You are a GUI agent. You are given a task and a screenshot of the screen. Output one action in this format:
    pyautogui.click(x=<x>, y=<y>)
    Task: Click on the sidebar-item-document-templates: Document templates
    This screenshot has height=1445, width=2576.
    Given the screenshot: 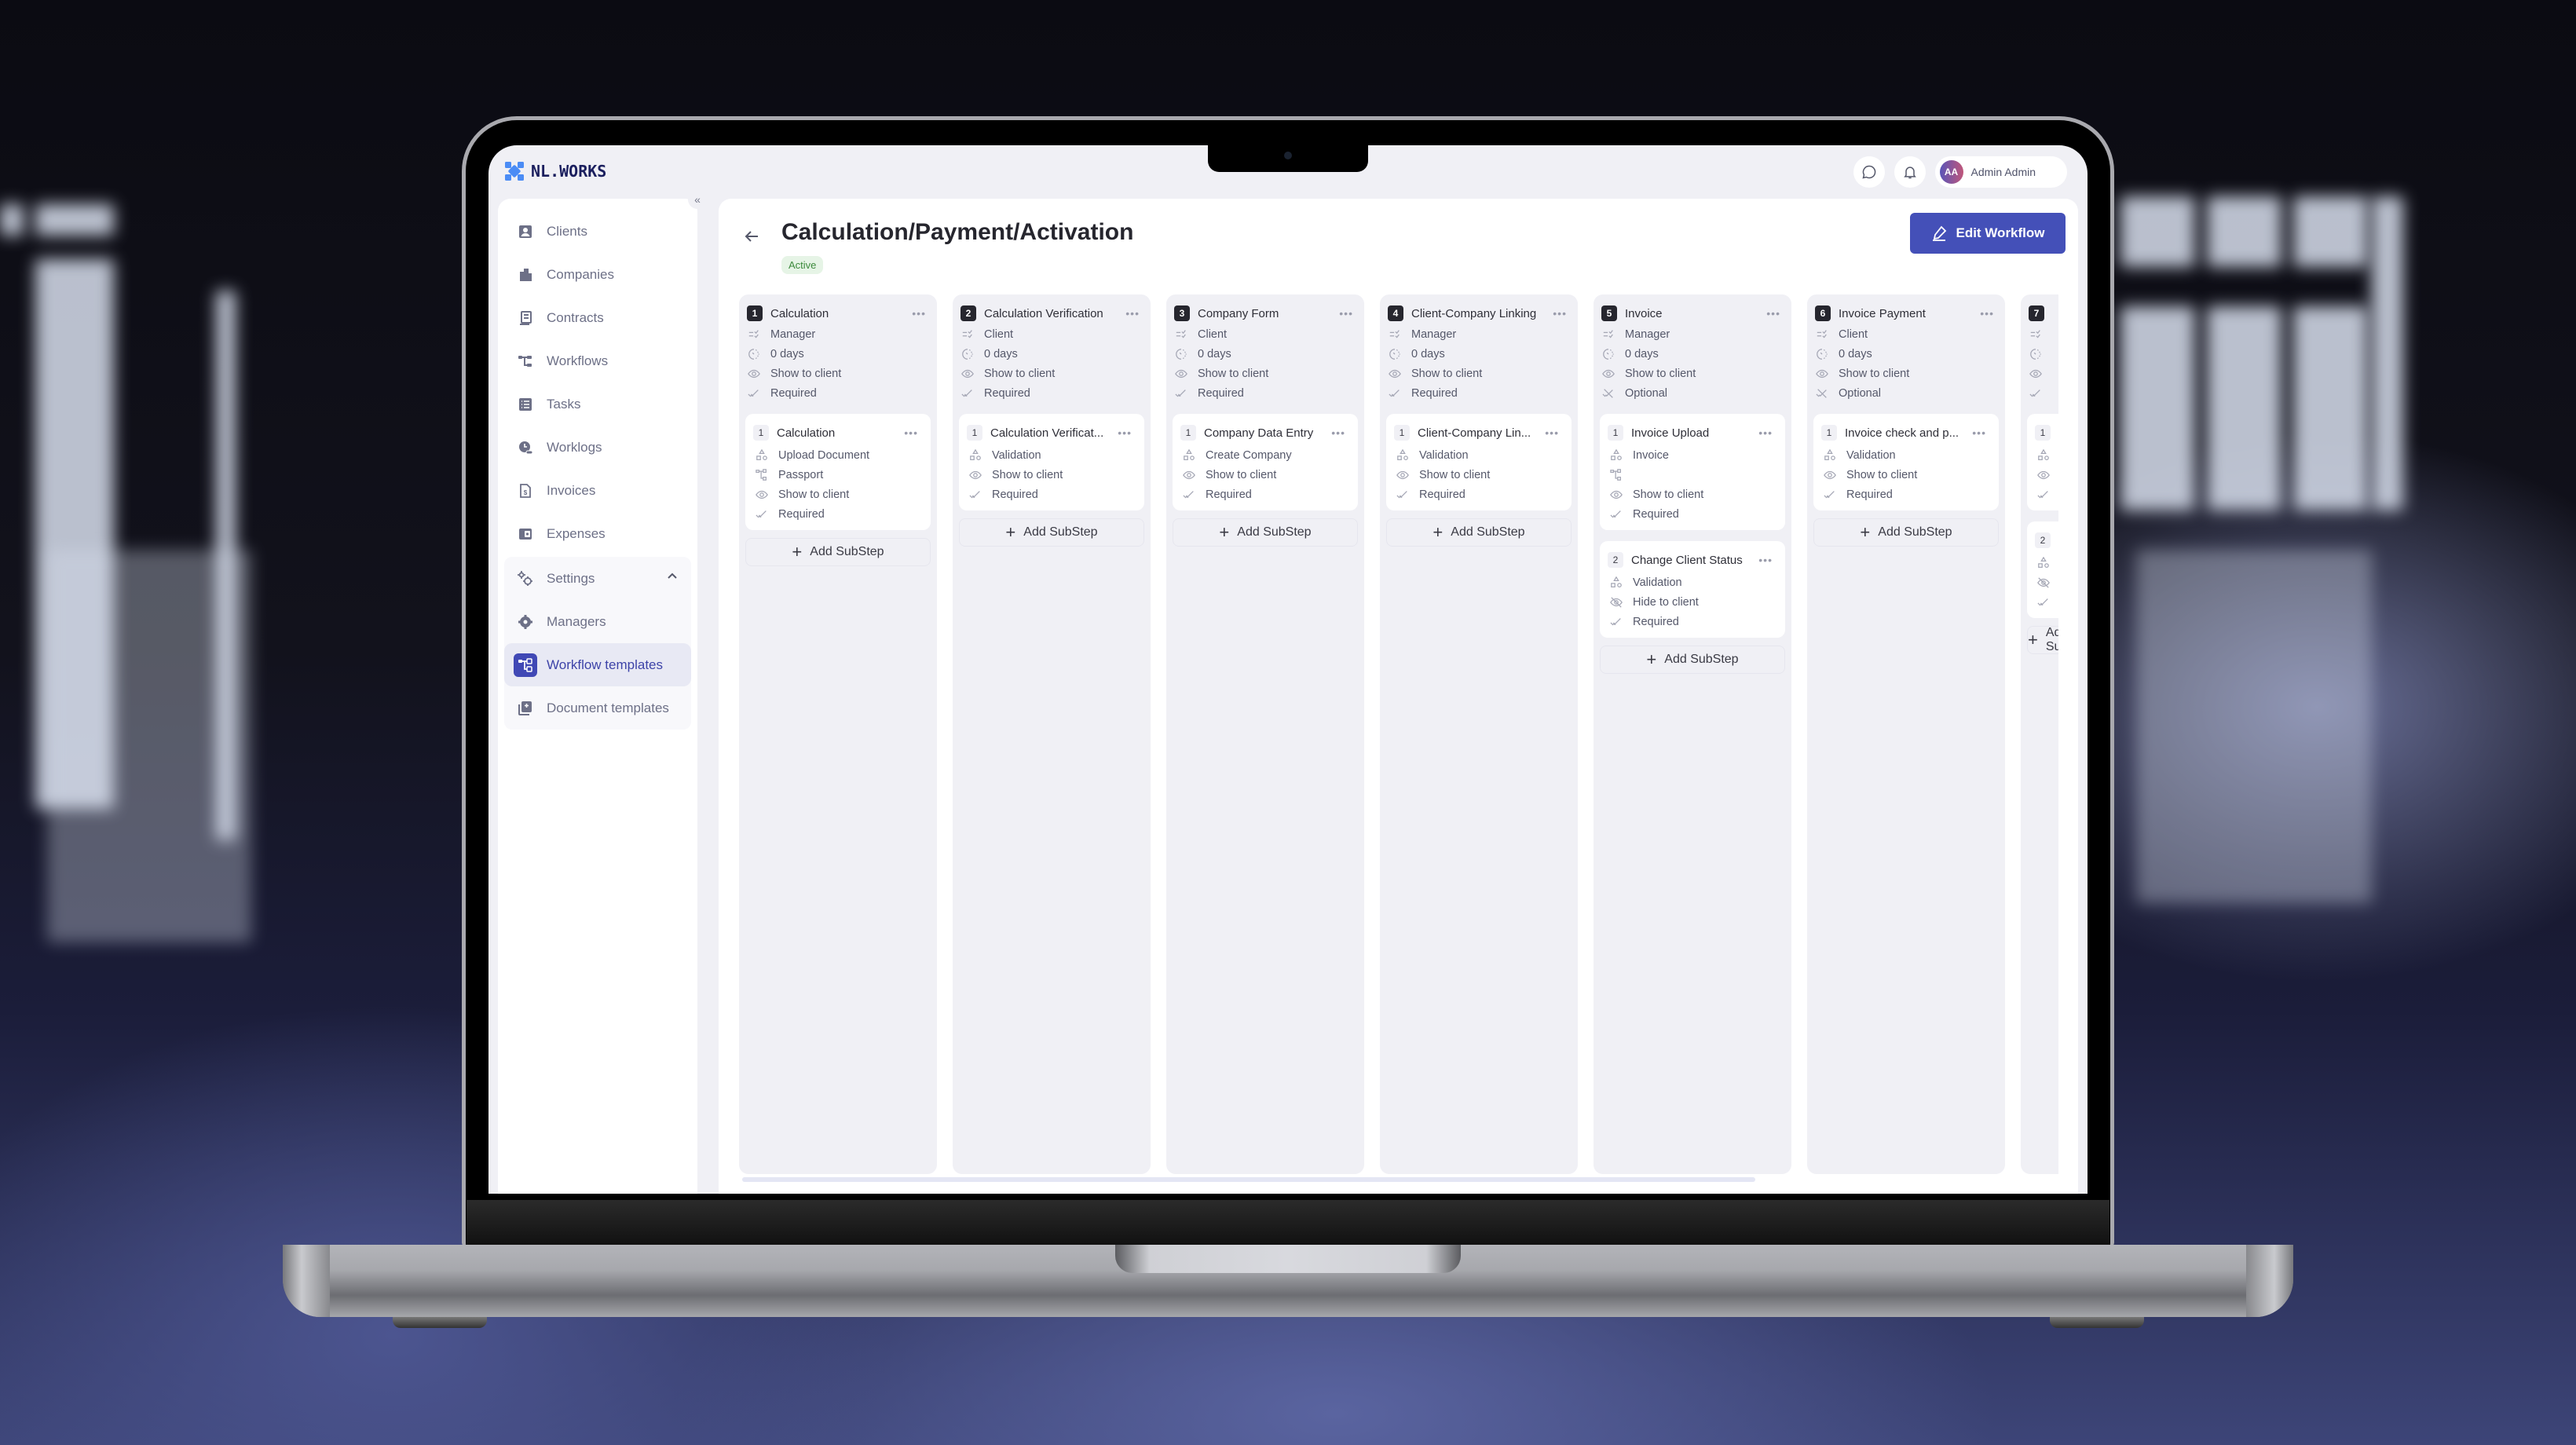 What is the action you would take?
    pyautogui.click(x=597, y=708)
    